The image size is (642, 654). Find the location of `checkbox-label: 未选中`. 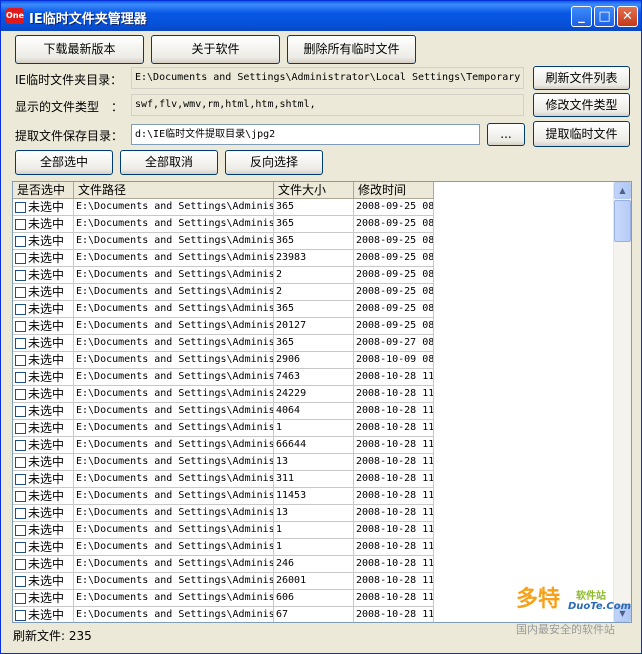

checkbox-label: 未选中 is located at coordinates (46, 258).